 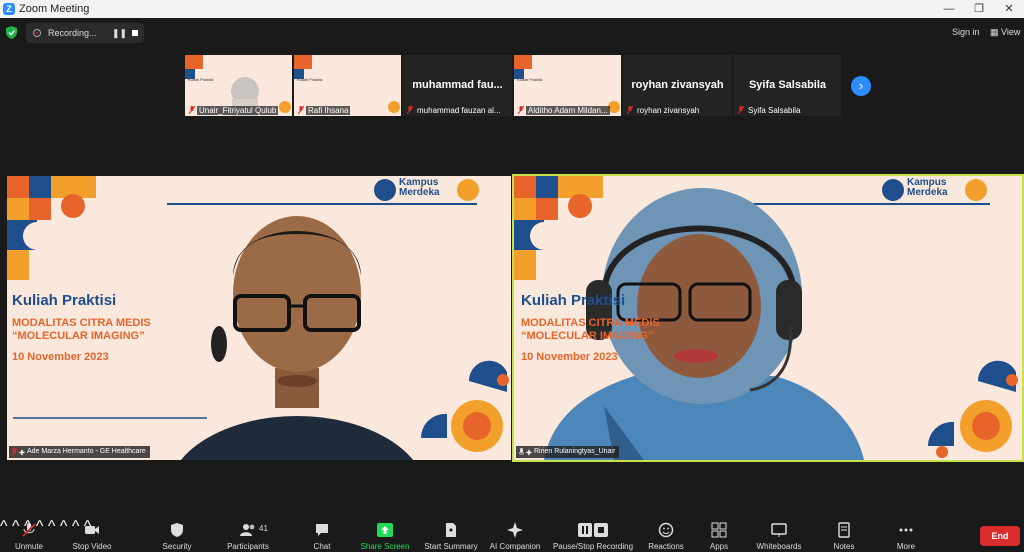 What do you see at coordinates (9, 9) in the screenshot?
I see `zoom-logo-icon: Z` at bounding box center [9, 9].